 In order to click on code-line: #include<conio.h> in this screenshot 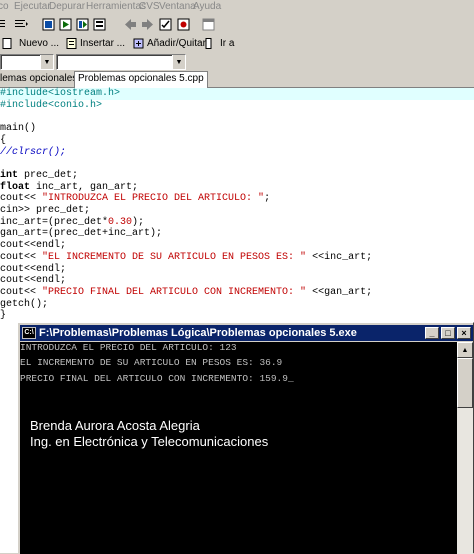, I will do `click(51, 105)`.